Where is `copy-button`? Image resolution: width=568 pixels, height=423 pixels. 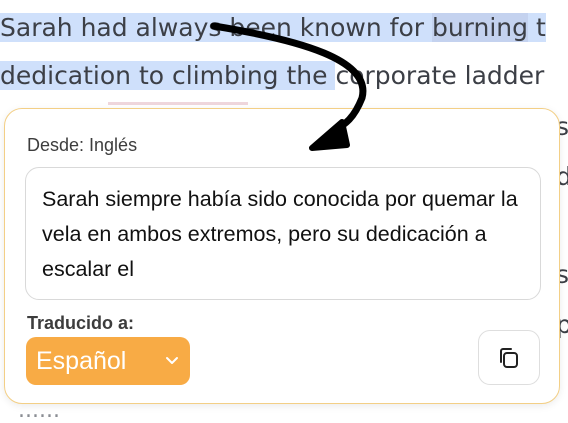 copy-button is located at coordinates (509, 357).